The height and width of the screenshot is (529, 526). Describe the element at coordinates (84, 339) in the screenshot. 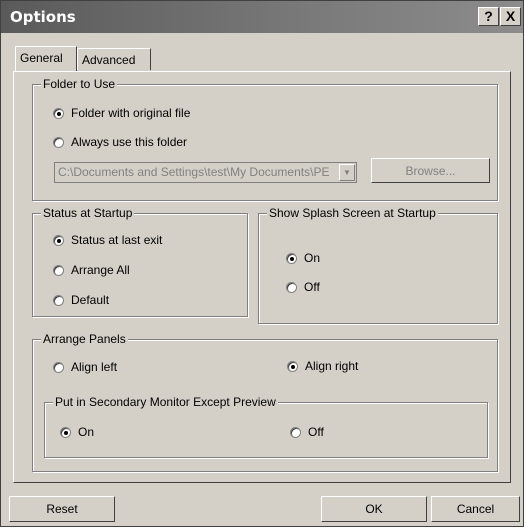

I see `arrange-panels-legend: Arrange Panels` at that location.